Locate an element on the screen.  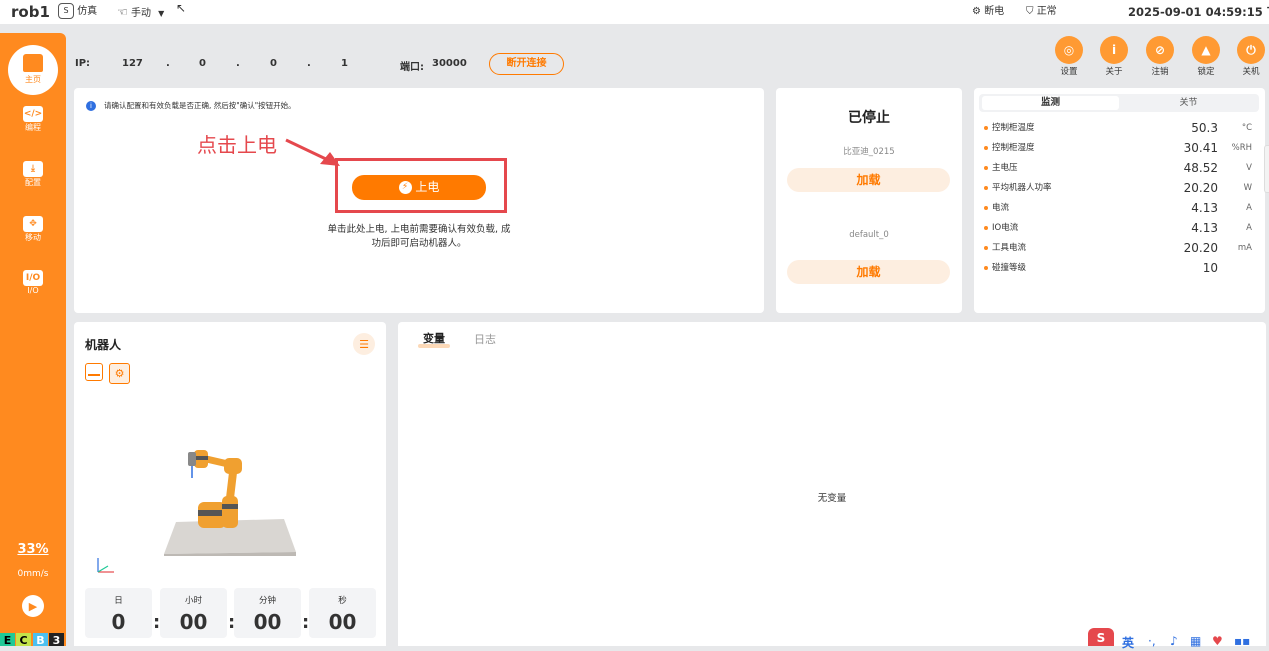
tab-joint: 关节 is located at coordinates (1188, 103).